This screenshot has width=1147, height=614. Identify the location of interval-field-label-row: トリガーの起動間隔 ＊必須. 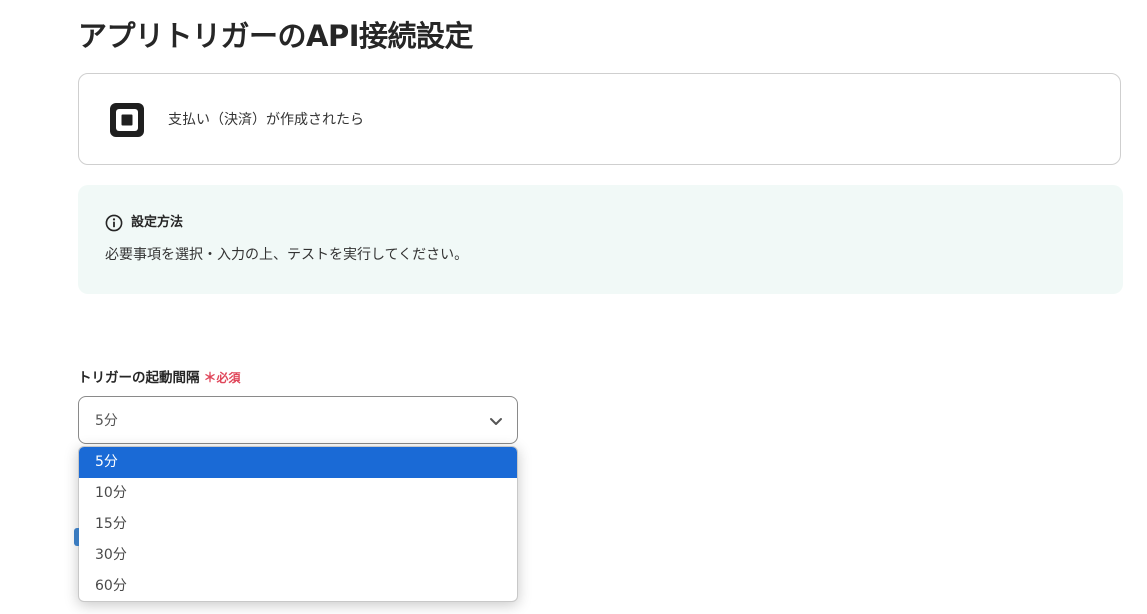
(159, 377).